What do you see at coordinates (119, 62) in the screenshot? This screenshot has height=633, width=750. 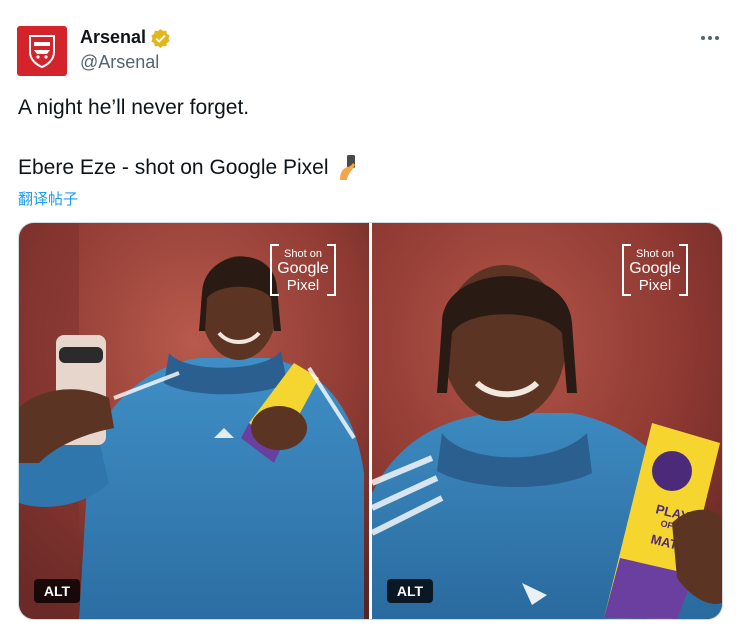 I see `author-handle: @Arsenal` at bounding box center [119, 62].